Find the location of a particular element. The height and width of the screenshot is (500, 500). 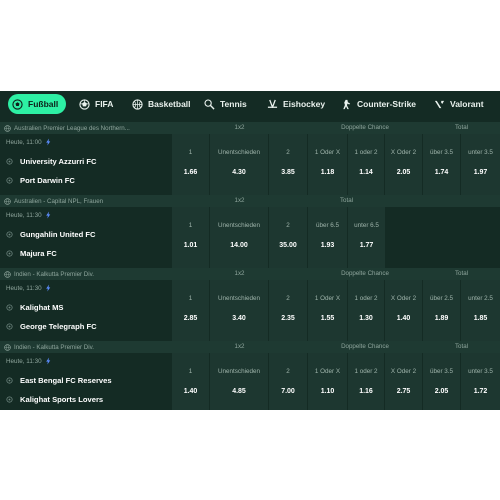

team-away: Port Darwin FC is located at coordinates (40, 180).